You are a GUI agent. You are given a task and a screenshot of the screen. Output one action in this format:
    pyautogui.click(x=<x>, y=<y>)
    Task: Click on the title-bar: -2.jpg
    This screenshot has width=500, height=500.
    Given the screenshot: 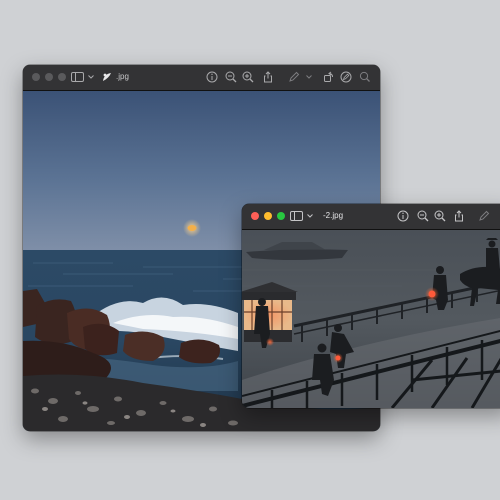 What is the action you would take?
    pyautogui.click(x=371, y=217)
    